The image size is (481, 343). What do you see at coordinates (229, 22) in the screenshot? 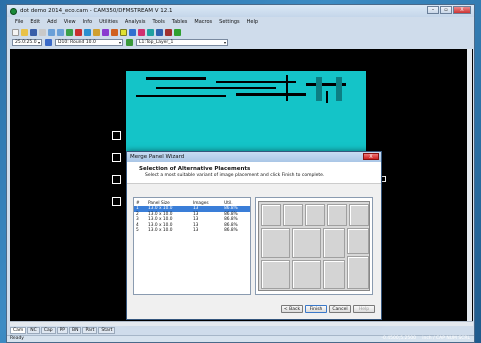
I see `menu-settings: Settings` at bounding box center [229, 22].